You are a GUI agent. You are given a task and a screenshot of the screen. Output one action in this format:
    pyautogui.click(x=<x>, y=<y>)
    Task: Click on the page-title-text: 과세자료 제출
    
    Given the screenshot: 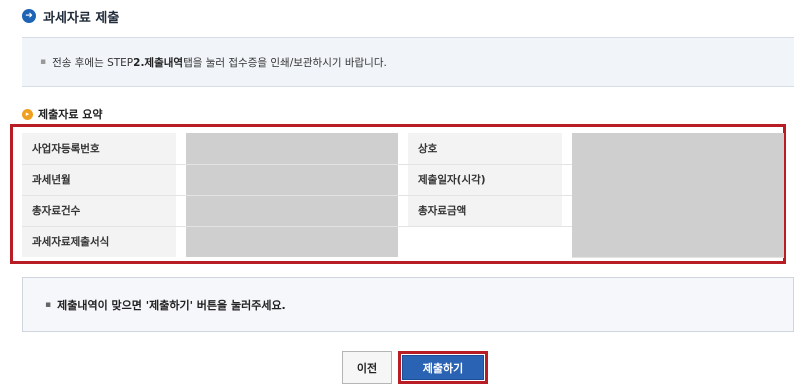 What is the action you would take?
    pyautogui.click(x=81, y=18)
    